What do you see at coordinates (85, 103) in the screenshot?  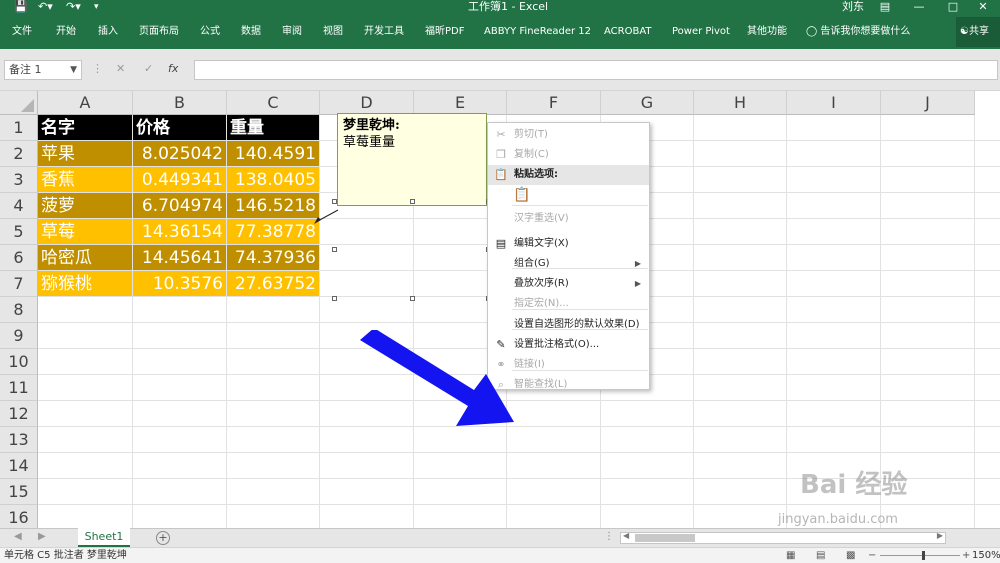 I see `column-header-A: A` at bounding box center [85, 103].